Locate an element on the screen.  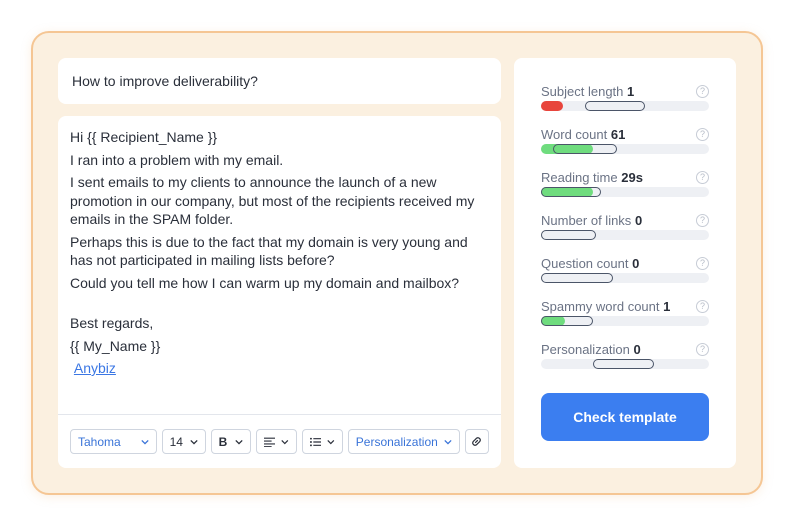
link-icon is located at coordinates (477, 441).